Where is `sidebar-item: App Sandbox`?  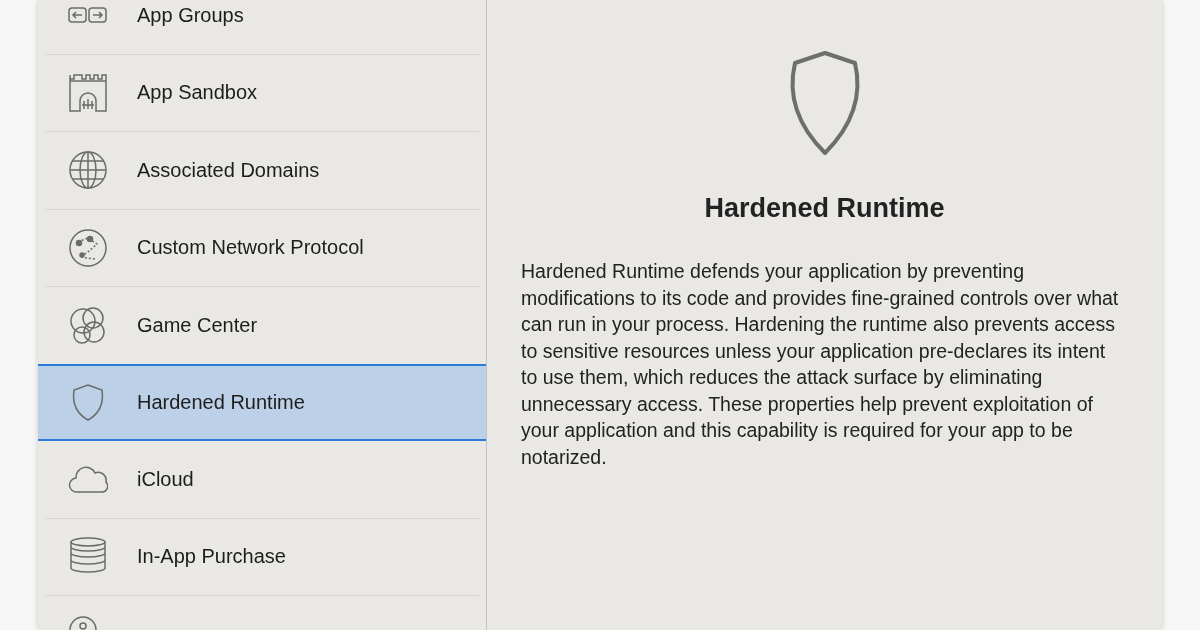 sidebar-item: App Sandbox is located at coordinates (262, 93).